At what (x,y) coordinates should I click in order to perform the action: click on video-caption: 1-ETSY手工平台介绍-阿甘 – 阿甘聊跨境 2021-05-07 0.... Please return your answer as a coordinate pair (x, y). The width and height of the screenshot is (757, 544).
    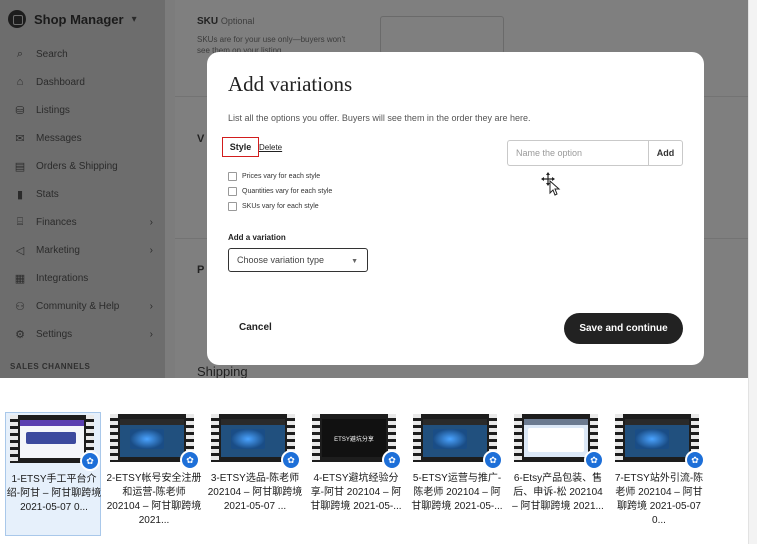
    Looking at the image, I should click on (54, 493).